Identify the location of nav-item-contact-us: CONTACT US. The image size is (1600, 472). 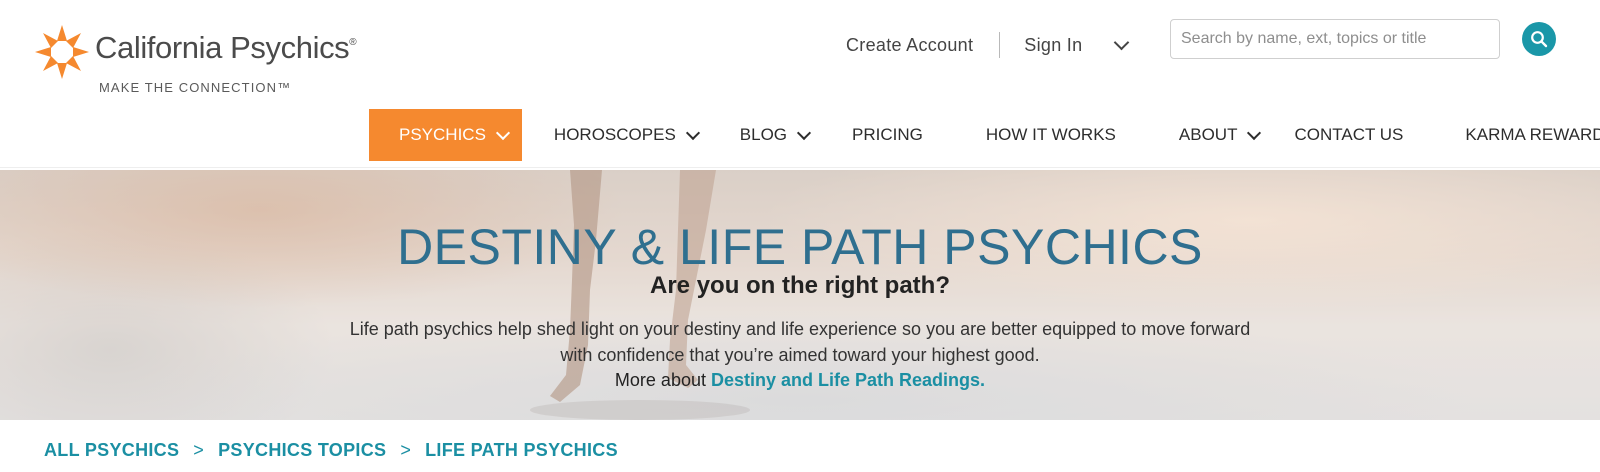
(1348, 135).